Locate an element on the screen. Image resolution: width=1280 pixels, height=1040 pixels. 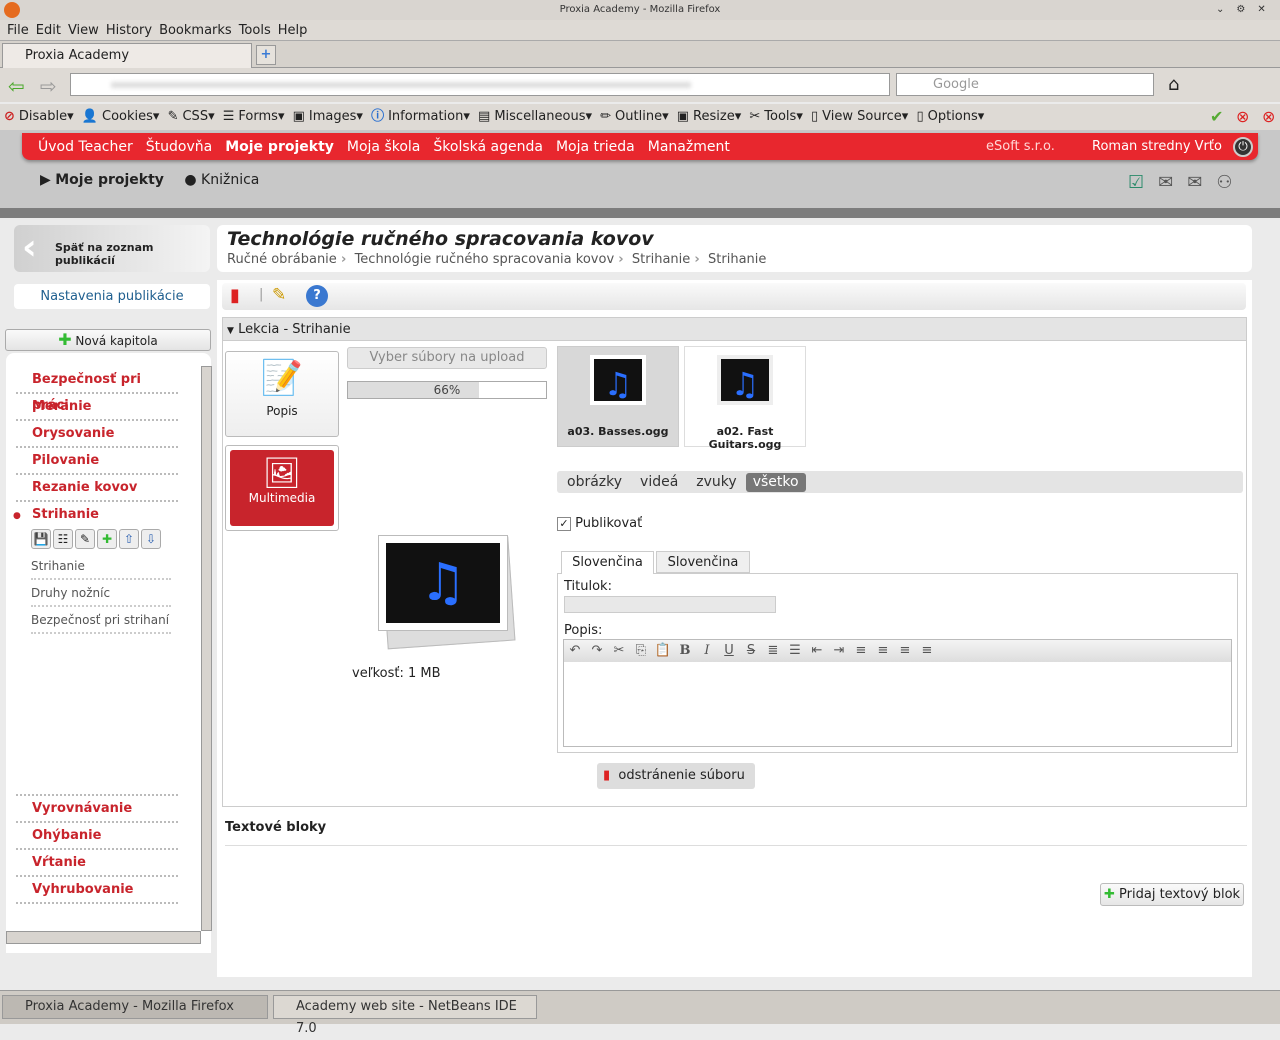
section-header: ▼ Lekcia - Strihanie is located at coordinates (734, 329).